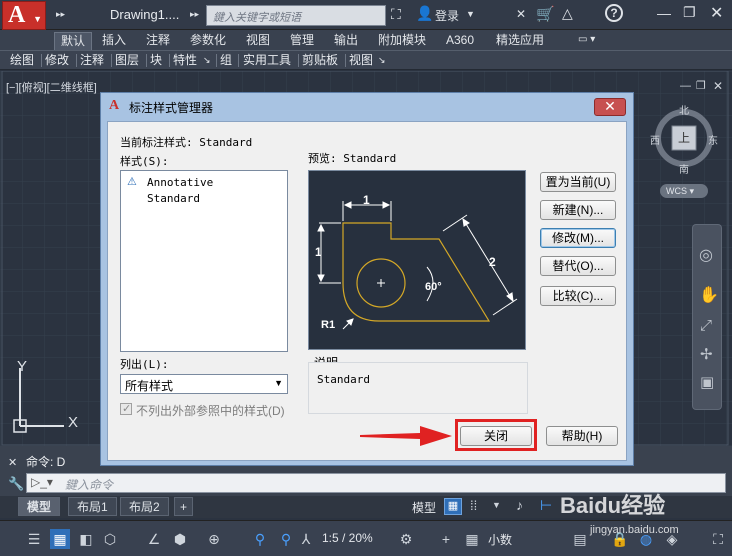 The width and height of the screenshot is (732, 556). What do you see at coordinates (92, 60) in the screenshot?
I see `panel-annotation: 注释` at bounding box center [92, 60].